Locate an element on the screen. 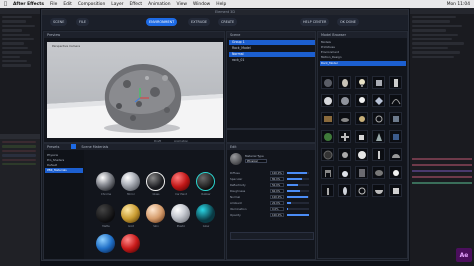 This screenshot has height=266, width=474. attr-value-diffuse: 100.0% is located at coordinates (277, 173).